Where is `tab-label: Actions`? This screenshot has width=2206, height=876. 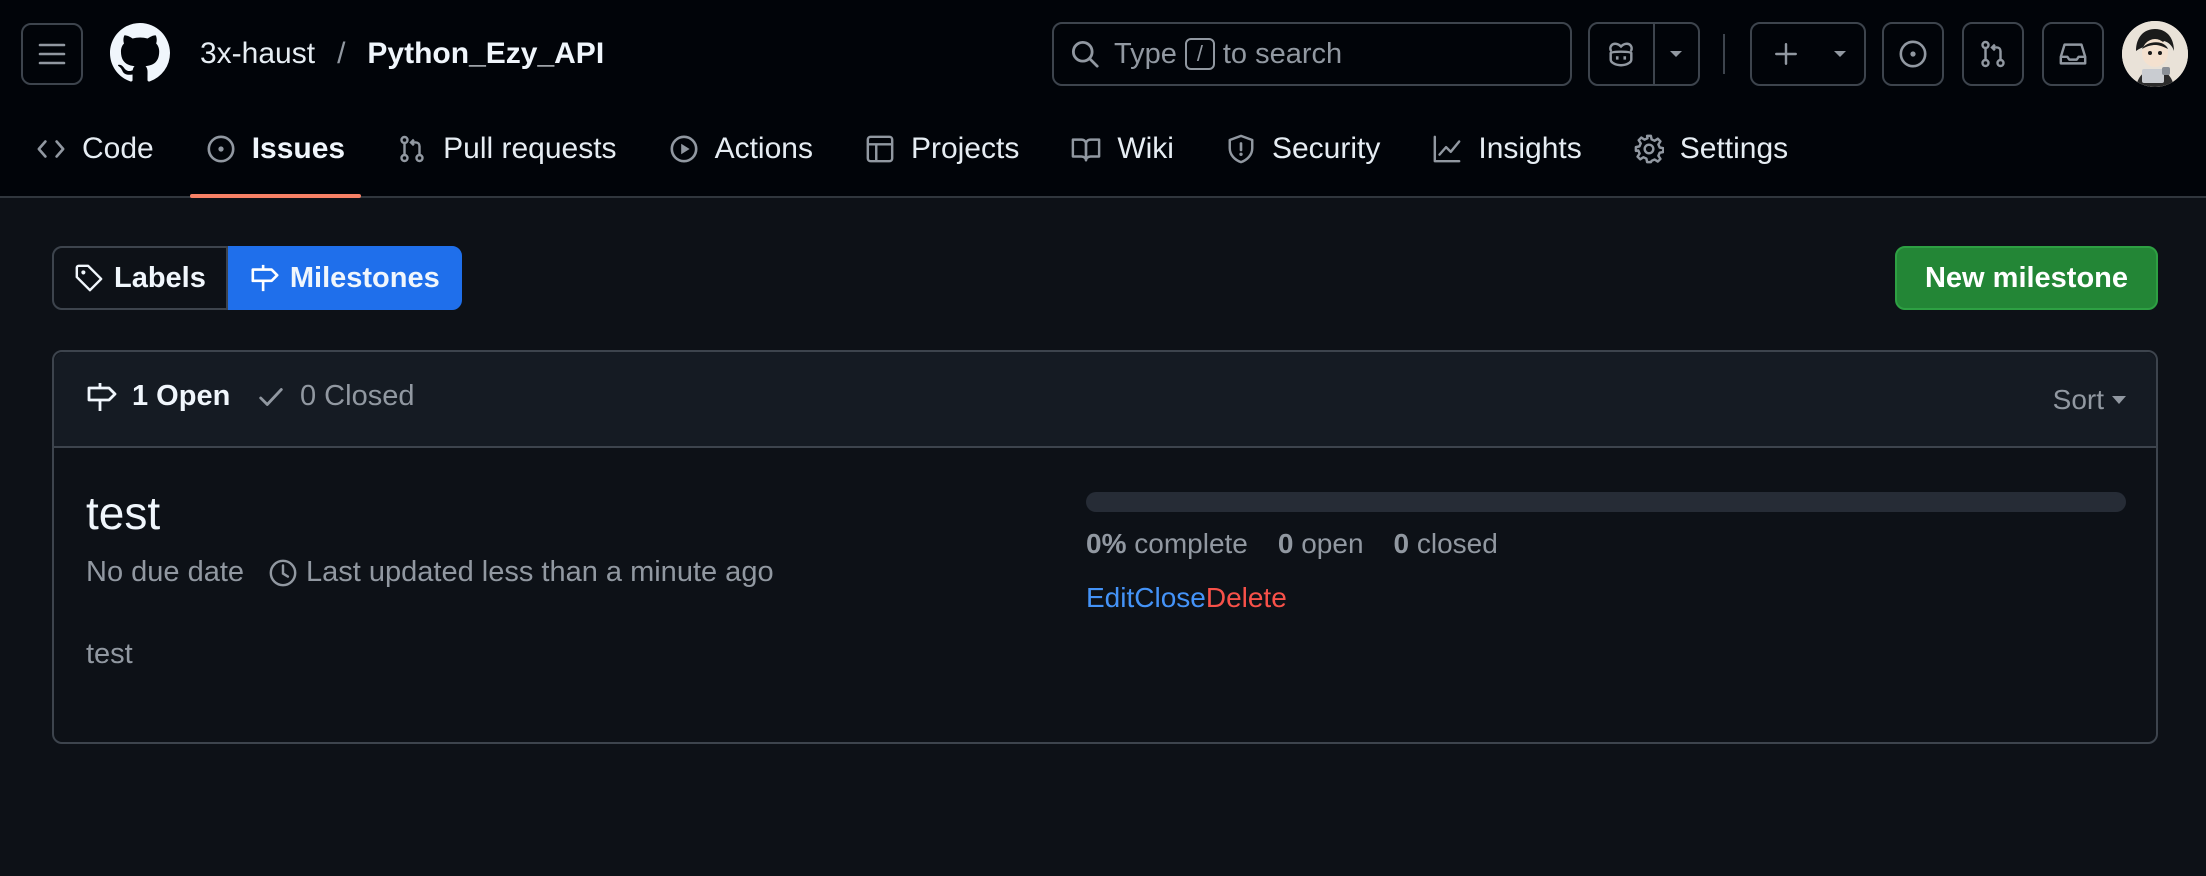 tab-label: Actions is located at coordinates (763, 148).